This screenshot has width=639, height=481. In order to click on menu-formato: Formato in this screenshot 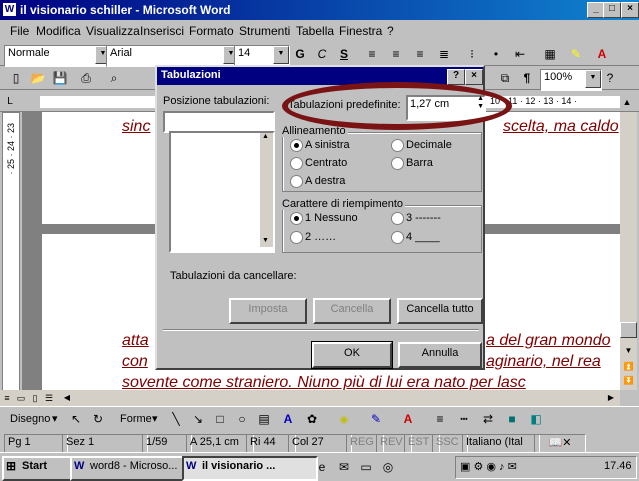, I will do `click(211, 31)`.